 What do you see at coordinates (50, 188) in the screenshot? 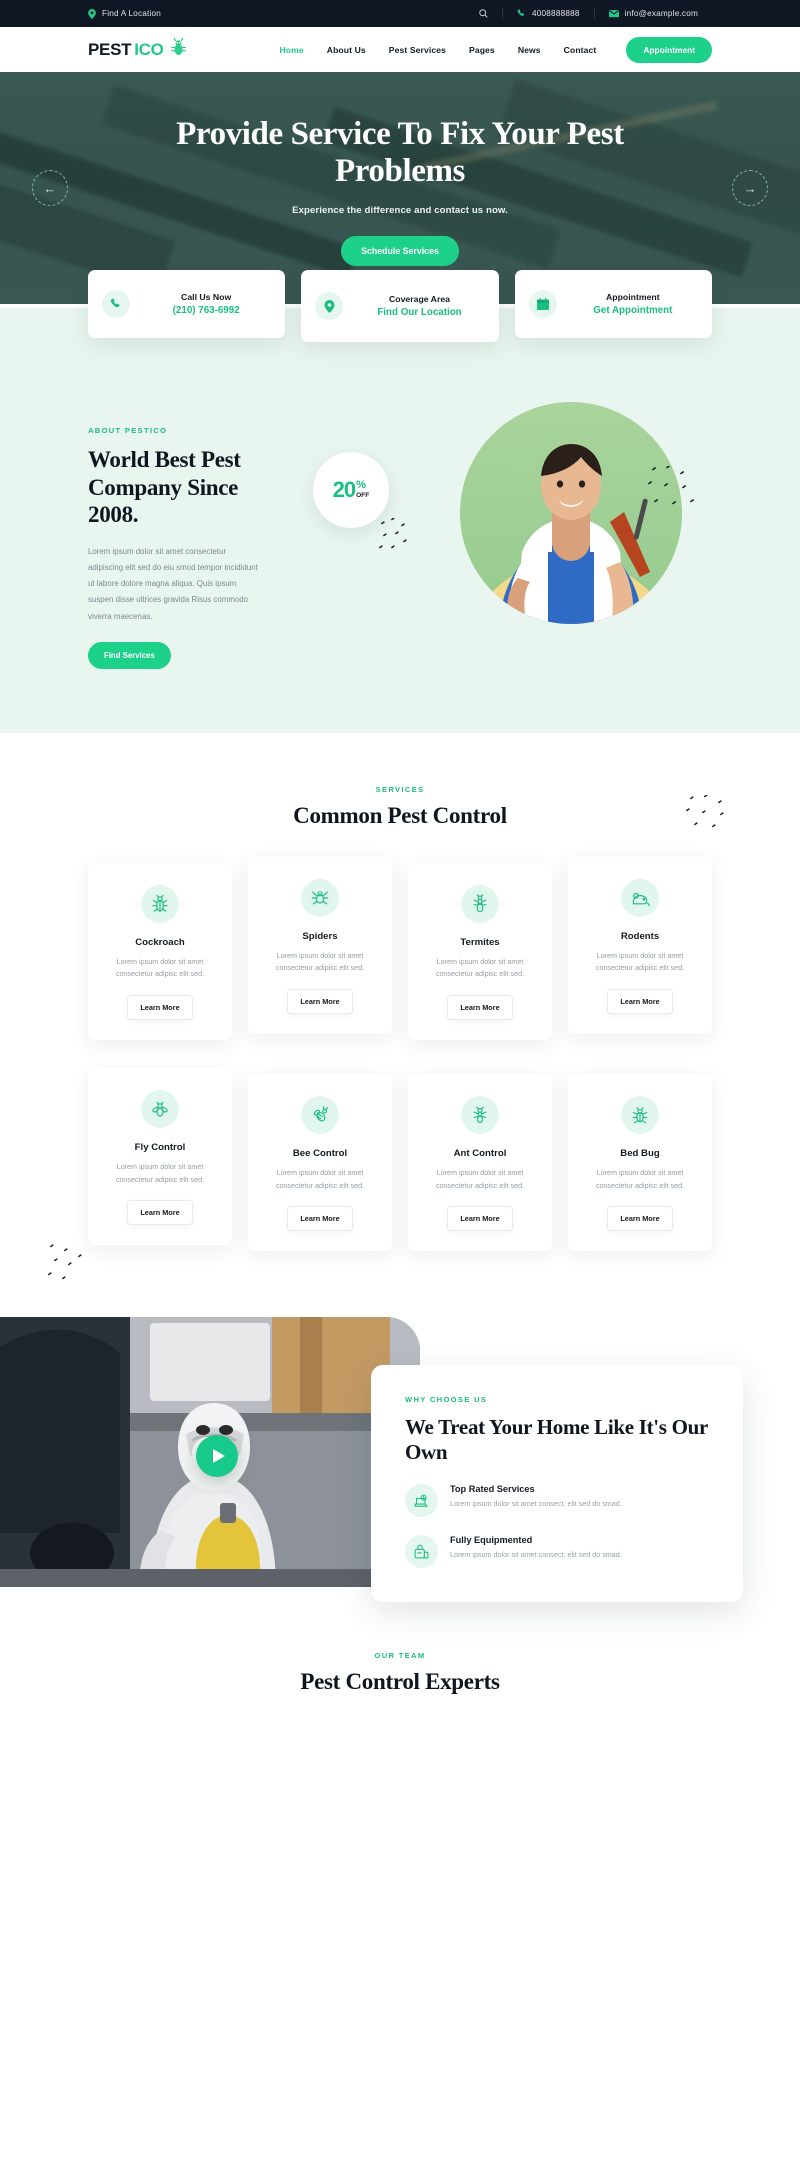
I see `arrow-left-icon: ←` at bounding box center [50, 188].